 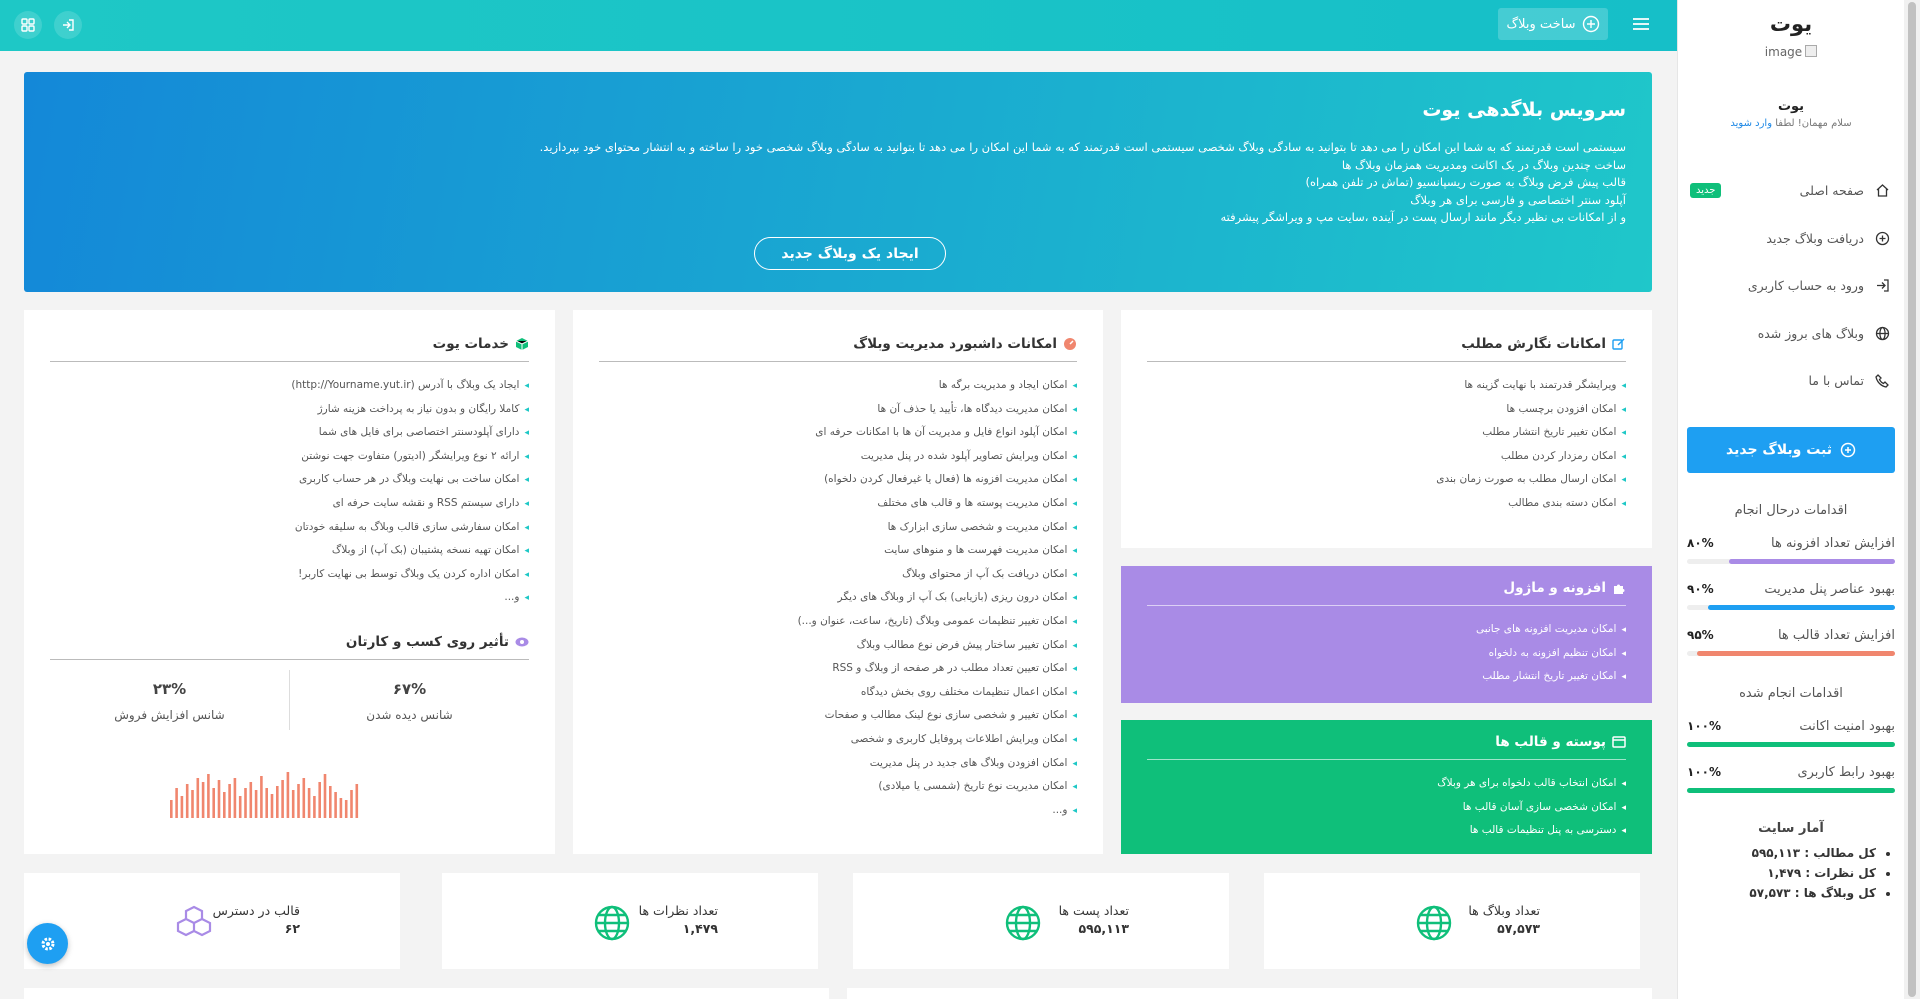 What do you see at coordinates (1386, 630) in the screenshot?
I see `list-item: امکان مدیریت افزونه های جانبی` at bounding box center [1386, 630].